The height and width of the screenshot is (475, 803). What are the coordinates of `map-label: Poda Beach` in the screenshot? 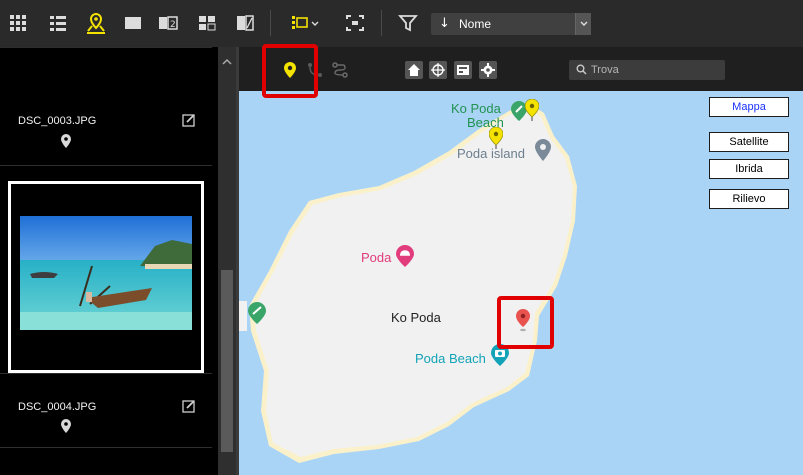 It's located at (450, 358).